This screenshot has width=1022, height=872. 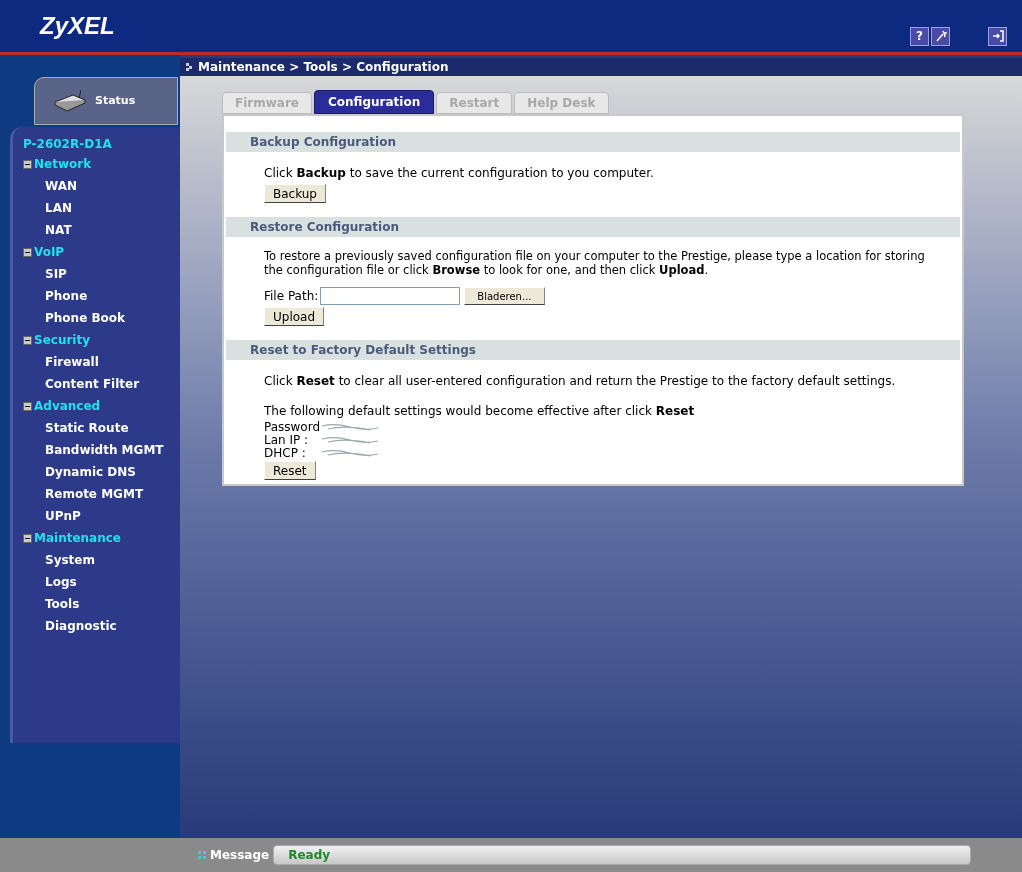 I want to click on restore-description: To restore a previously saved configuration file on your computer to the Prestige, please type a location for storing the configuration file or click Browse to look for one, and then click Upload., so click(x=595, y=263).